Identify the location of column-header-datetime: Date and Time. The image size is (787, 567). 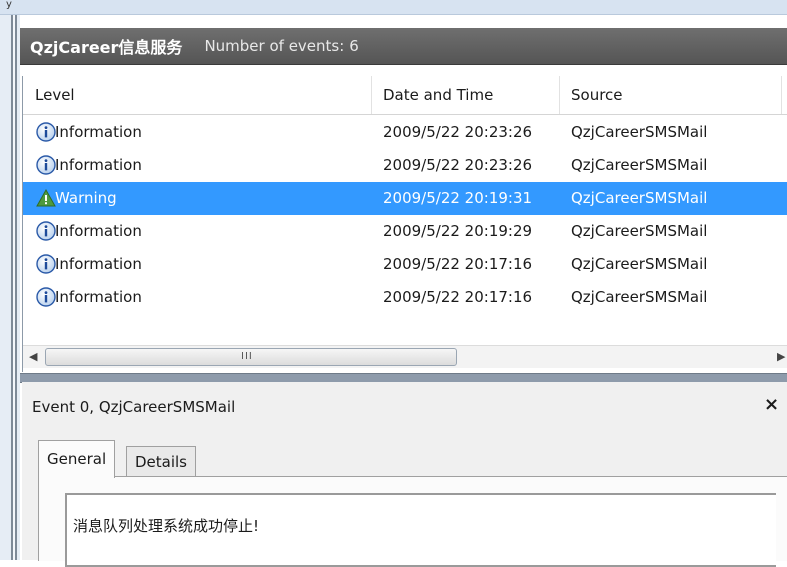
(438, 95).